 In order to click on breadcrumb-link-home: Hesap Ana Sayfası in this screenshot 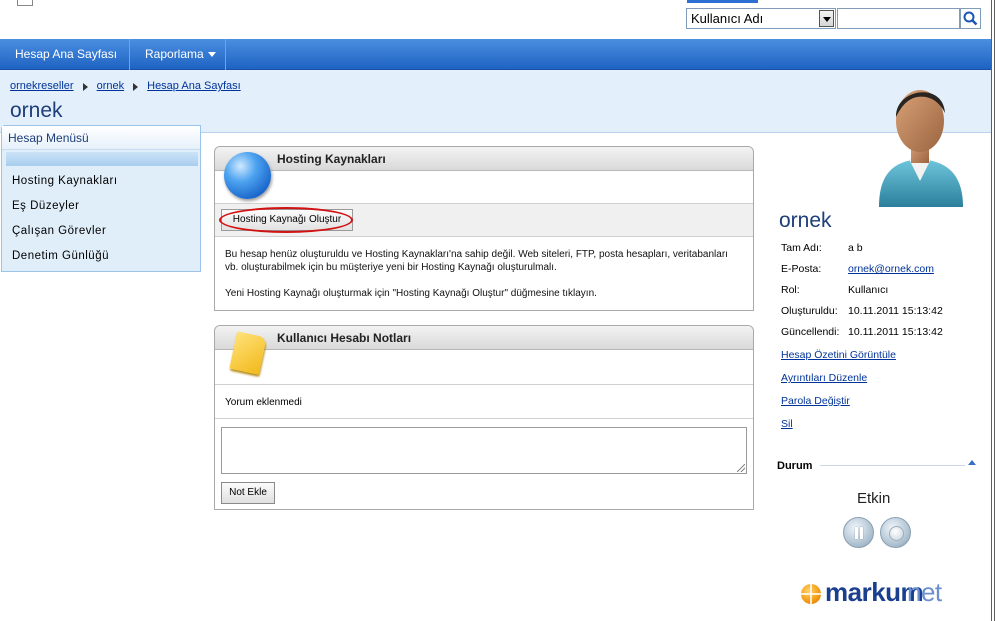, I will do `click(194, 86)`.